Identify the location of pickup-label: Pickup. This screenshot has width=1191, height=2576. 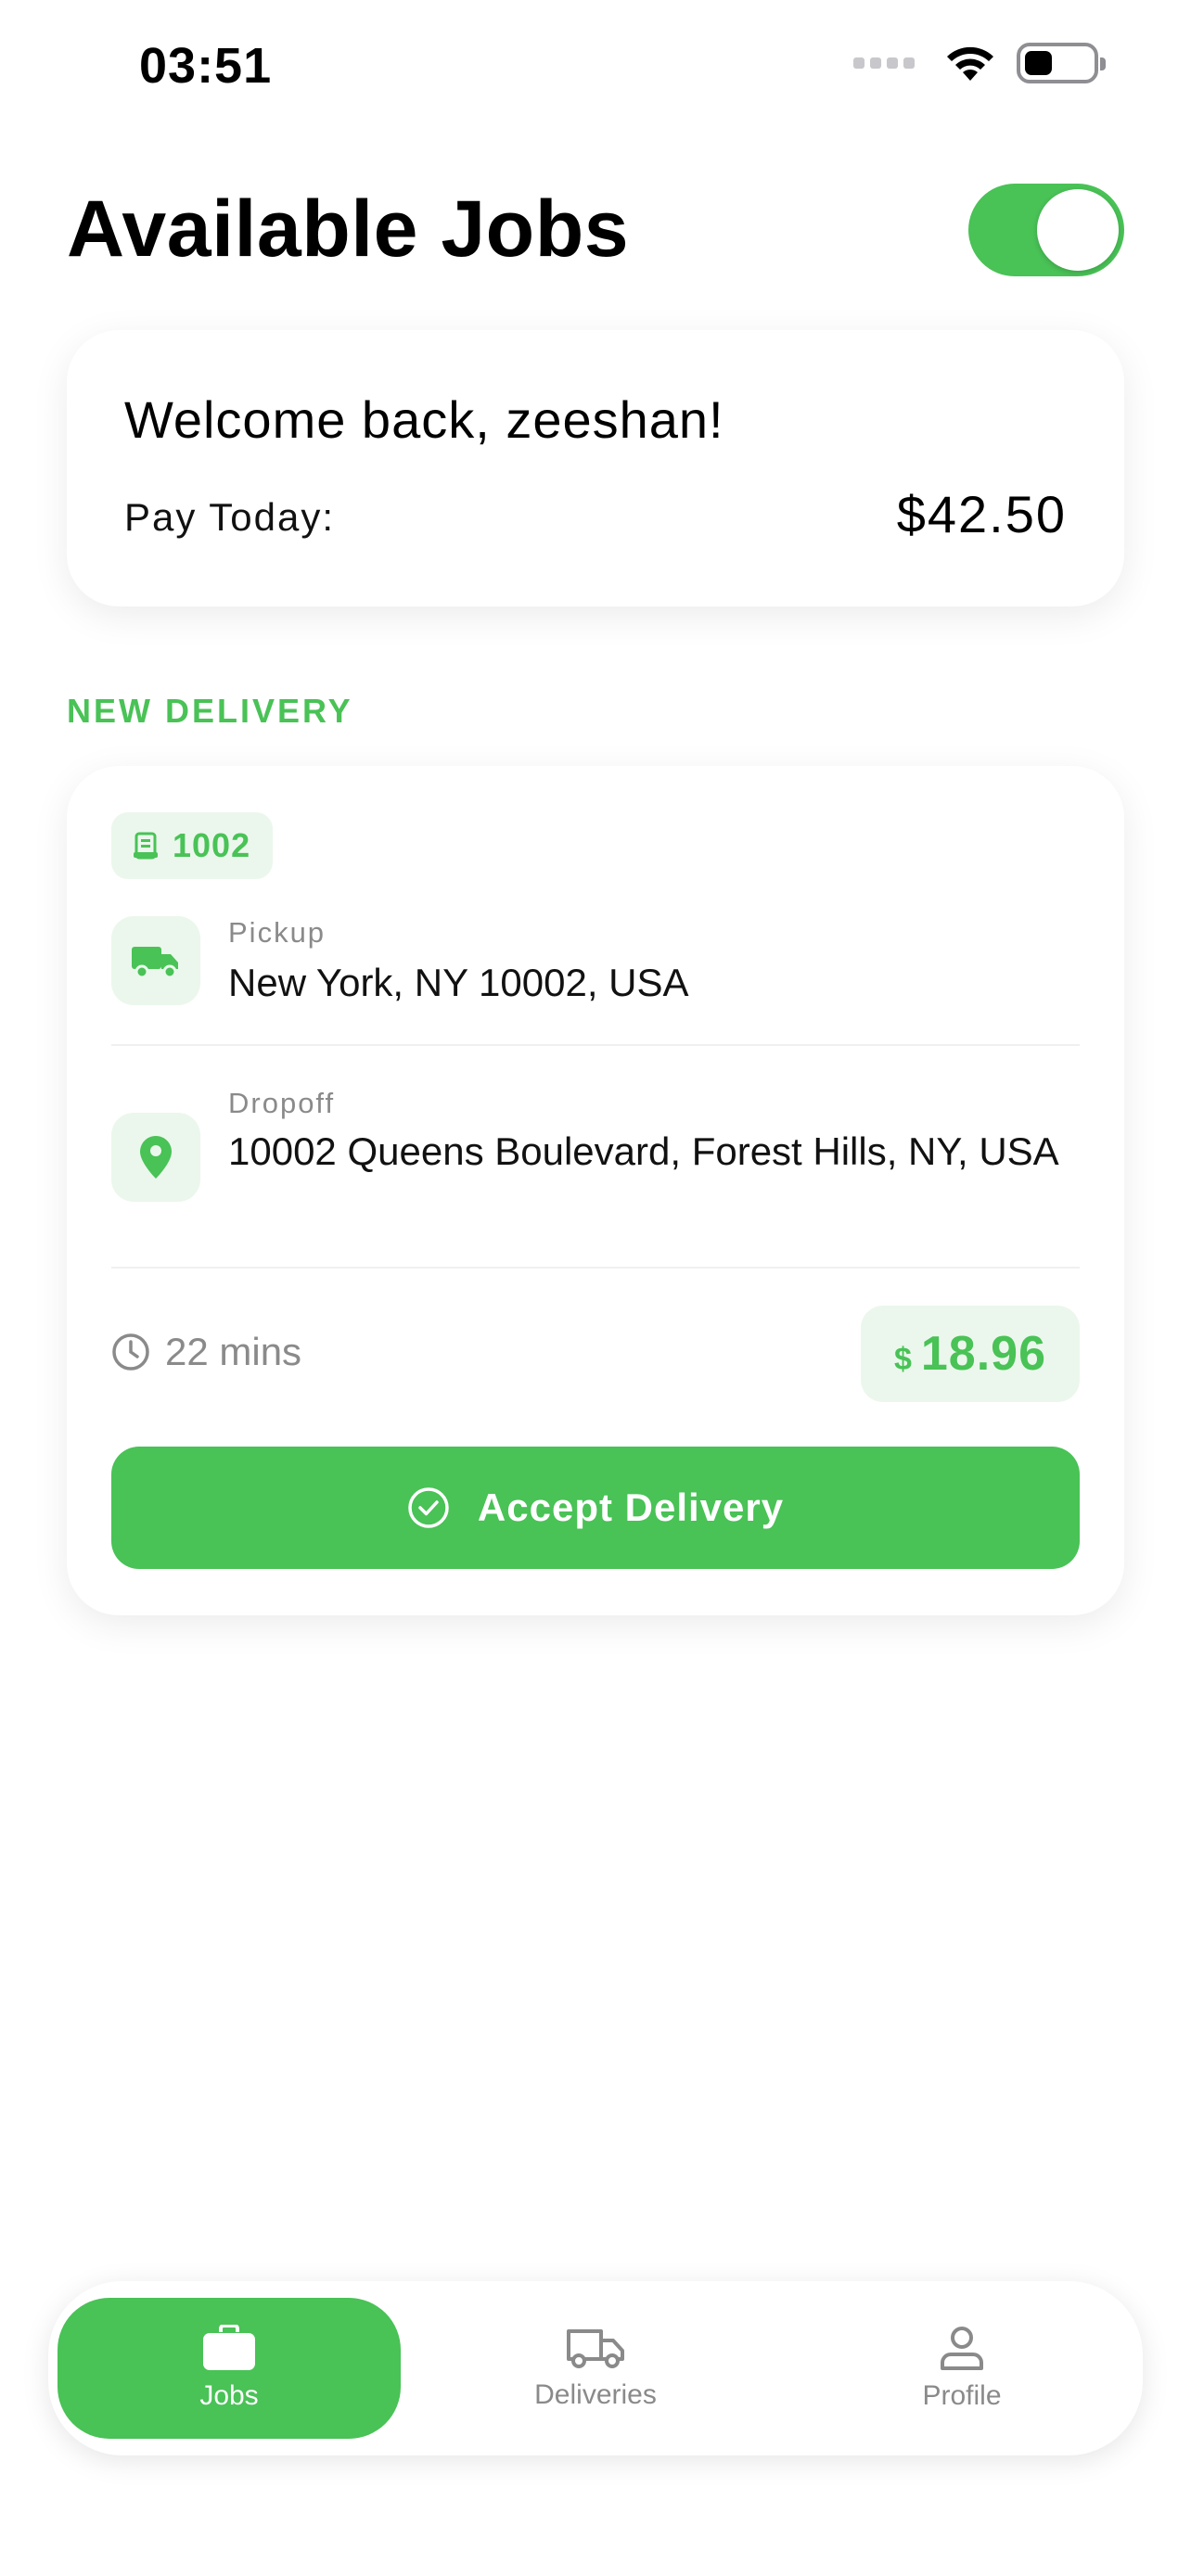
(277, 933).